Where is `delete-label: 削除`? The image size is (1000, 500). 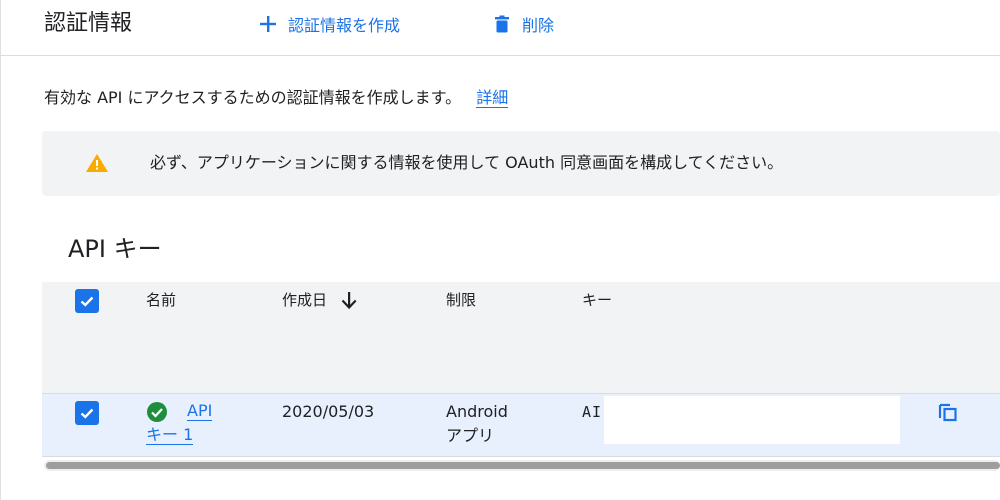 delete-label: 削除 is located at coordinates (538, 25).